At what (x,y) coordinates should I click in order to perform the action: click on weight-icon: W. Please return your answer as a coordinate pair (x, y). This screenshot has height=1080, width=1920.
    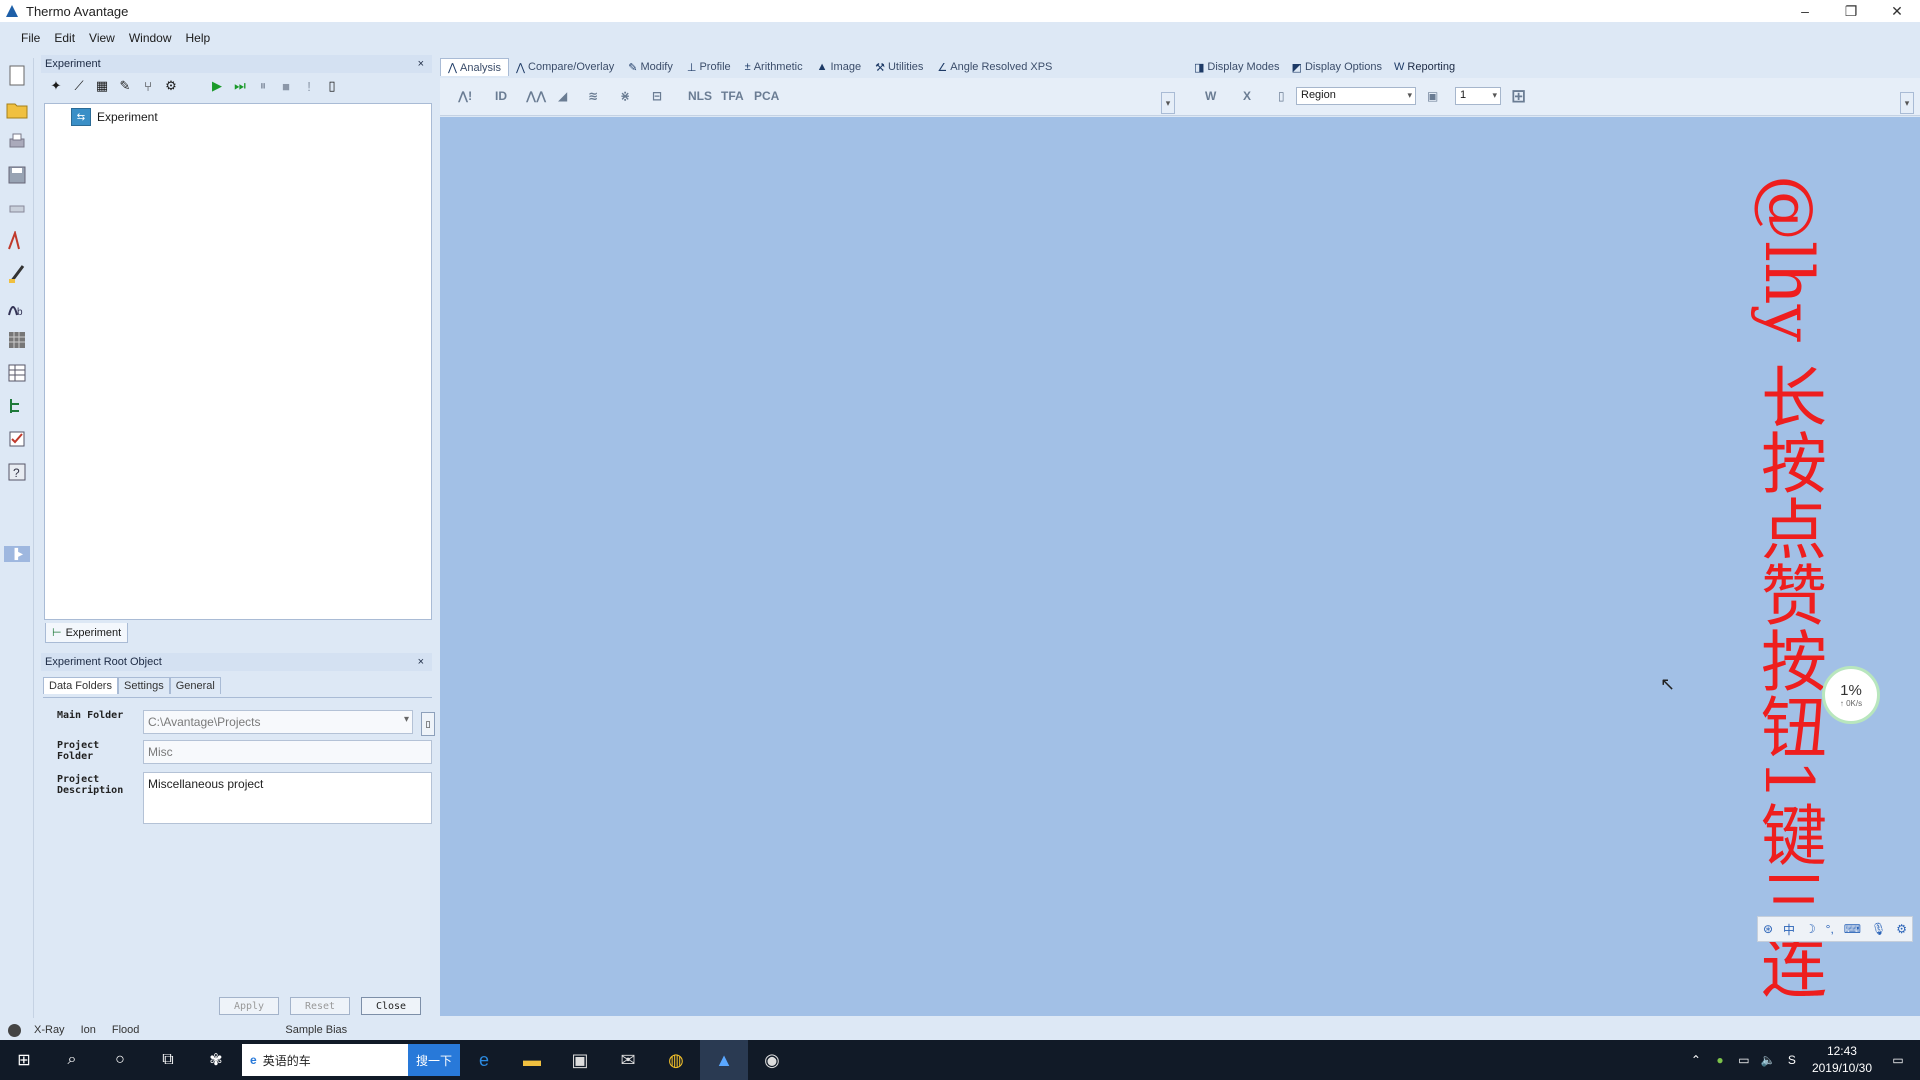
    Looking at the image, I should click on (1210, 96).